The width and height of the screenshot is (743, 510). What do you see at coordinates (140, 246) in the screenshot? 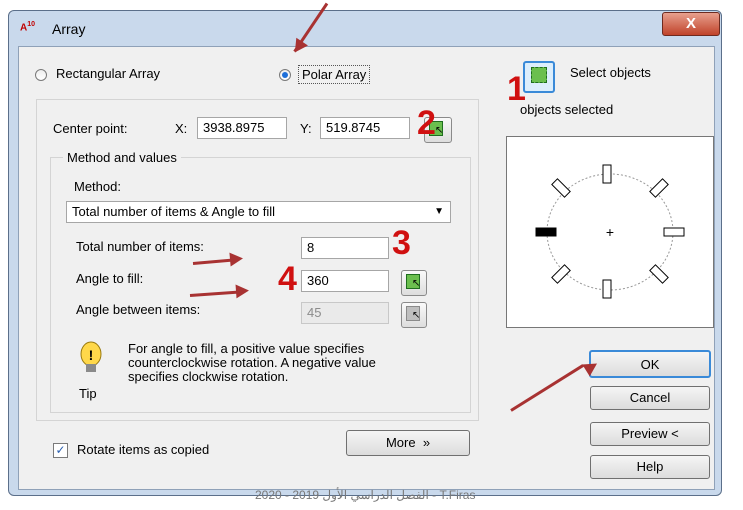
I see `total-items-label: Total number of items:` at bounding box center [140, 246].